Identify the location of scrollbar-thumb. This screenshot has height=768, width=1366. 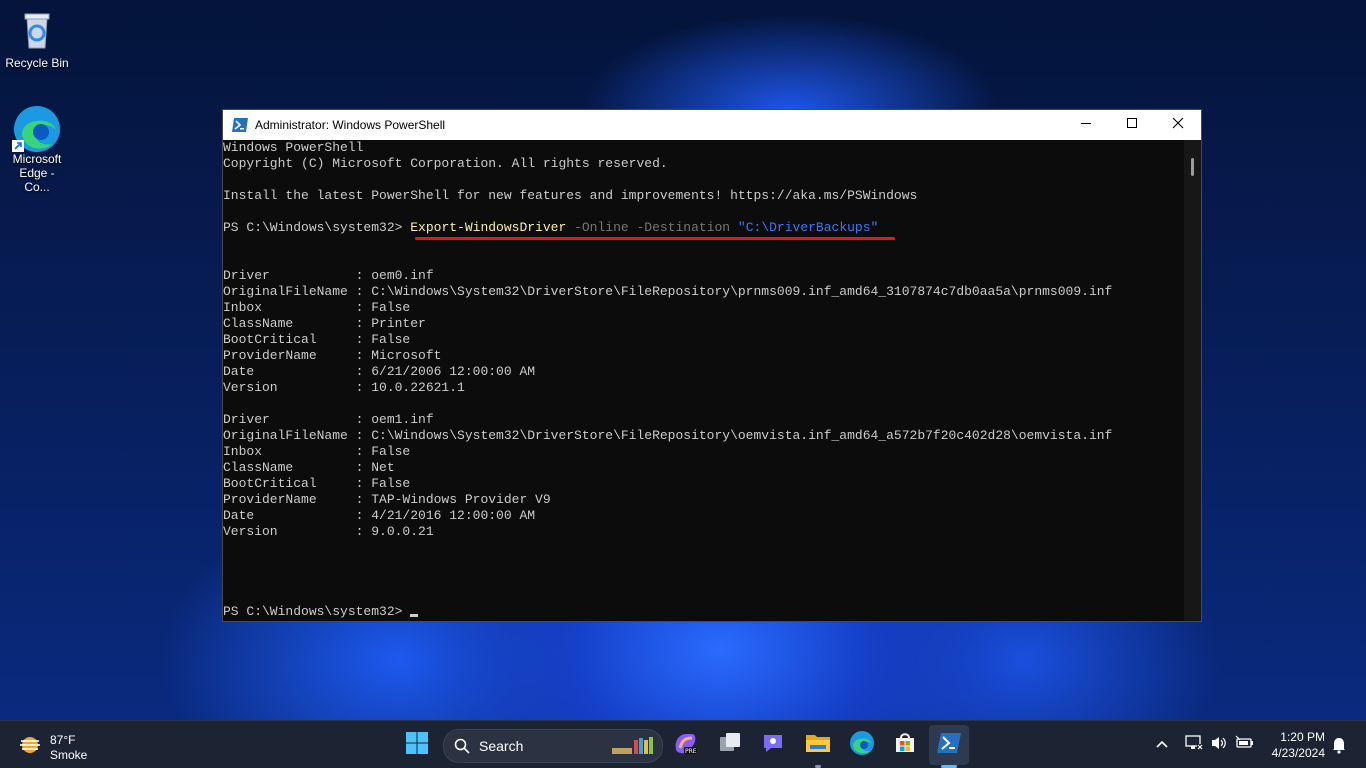
(1192, 167).